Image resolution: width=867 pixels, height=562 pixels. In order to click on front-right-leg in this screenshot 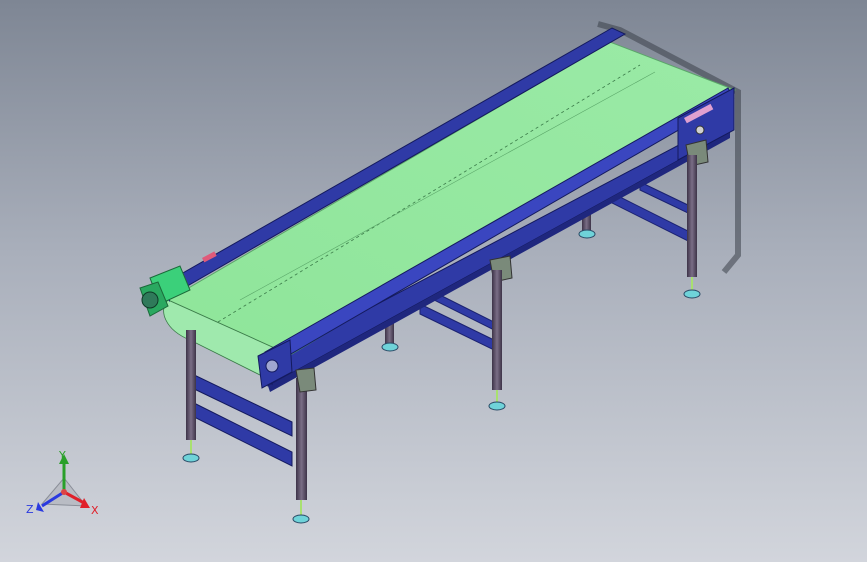, I will do `click(696, 219)`.